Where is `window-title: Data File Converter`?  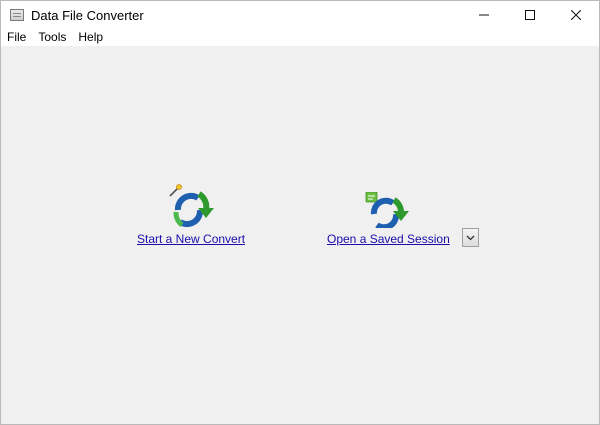 window-title: Data File Converter is located at coordinates (87, 15).